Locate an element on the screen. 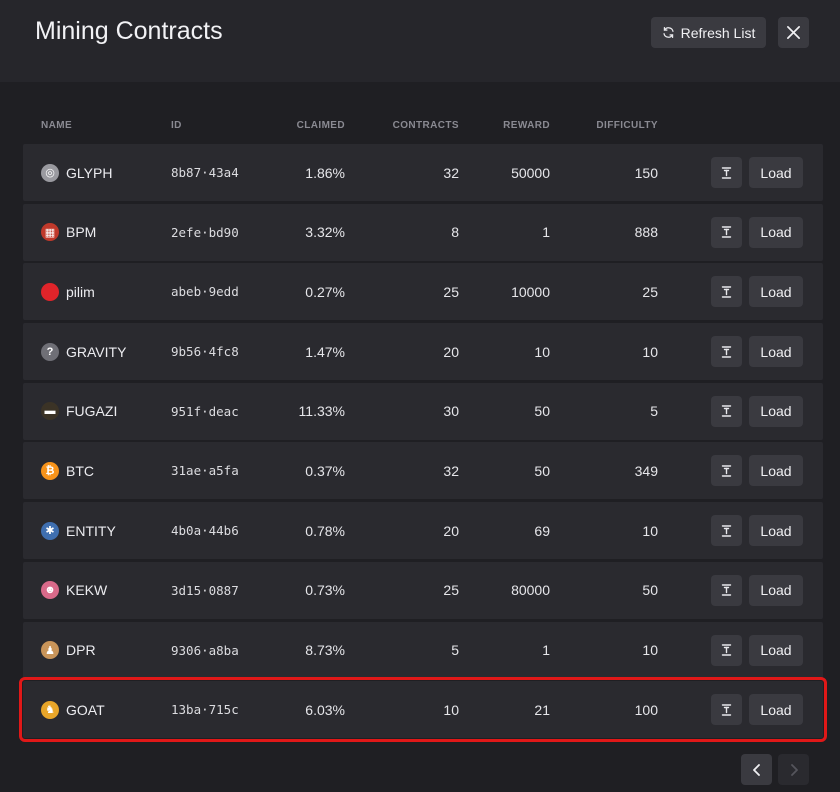  reward-value: 50000 is located at coordinates (530, 172).